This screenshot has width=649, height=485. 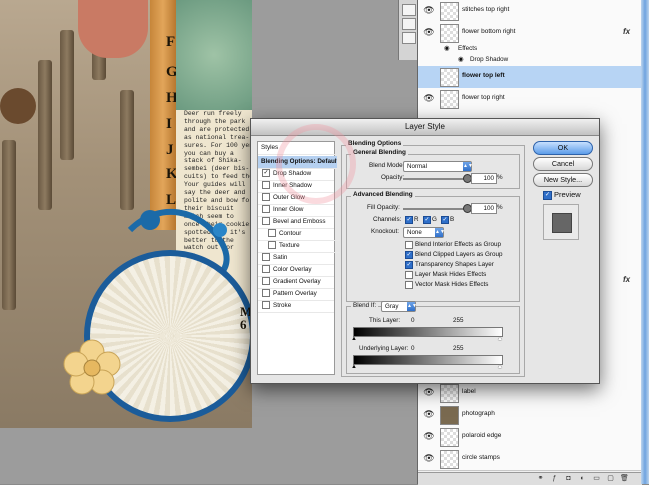 I want to click on style-label: Satin, so click(x=280, y=257).